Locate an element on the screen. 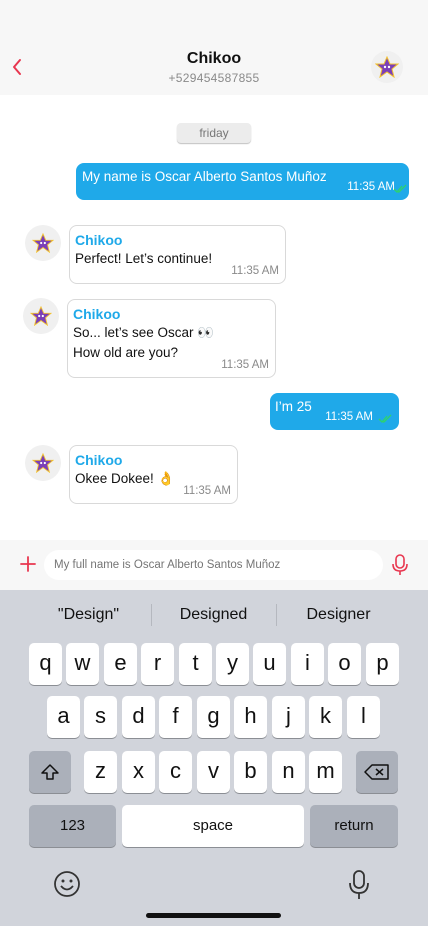  contact-avatar is located at coordinates (387, 67).